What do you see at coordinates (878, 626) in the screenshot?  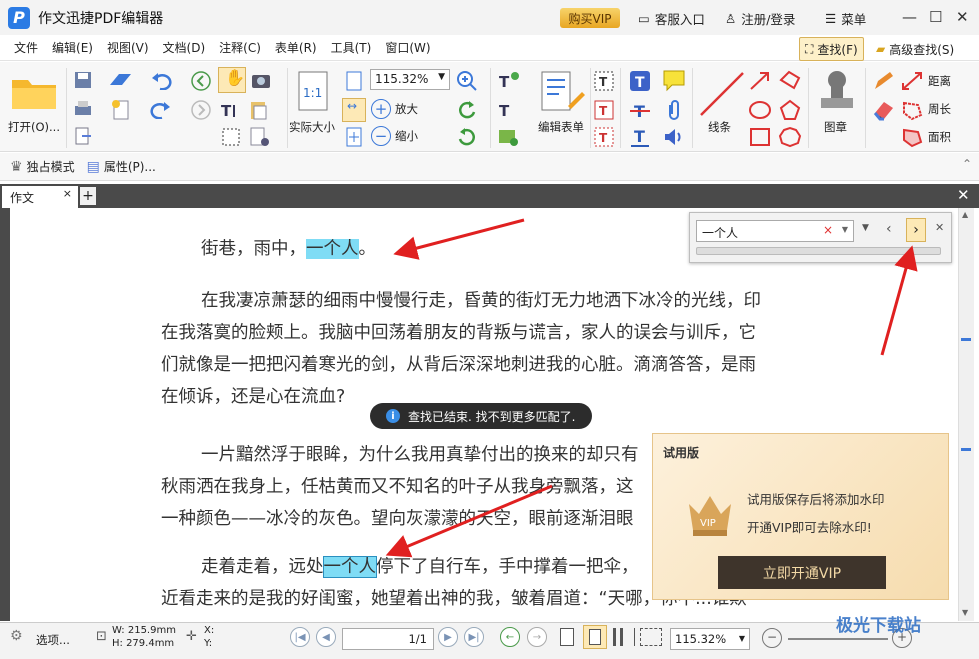 I see `watermark-logo: 极光下载站` at bounding box center [878, 626].